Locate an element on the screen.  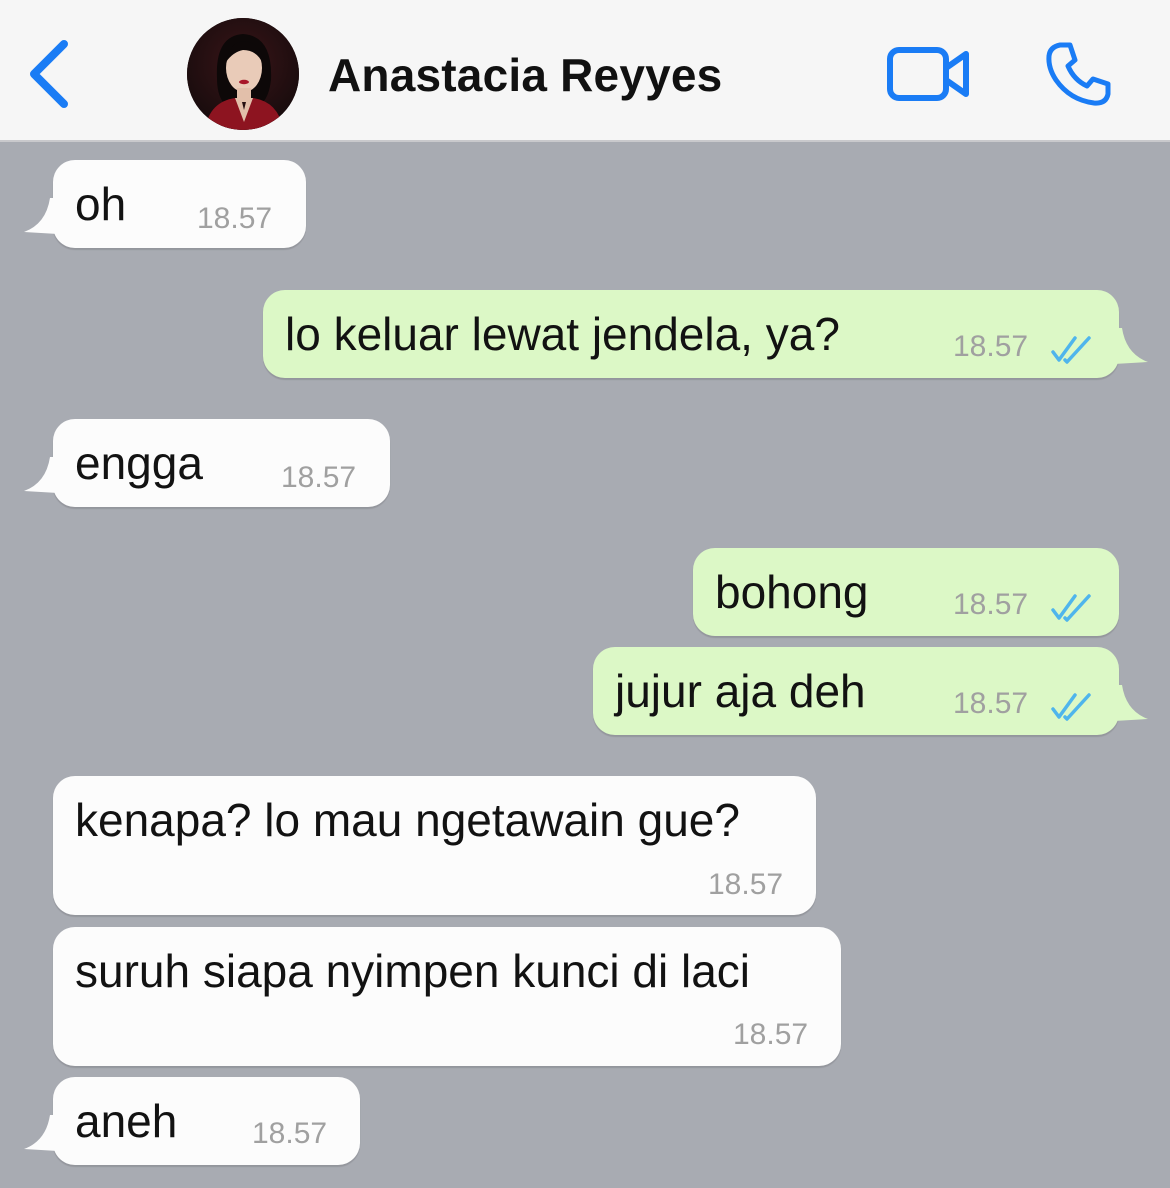
avatar-photo is located at coordinates (243, 74).